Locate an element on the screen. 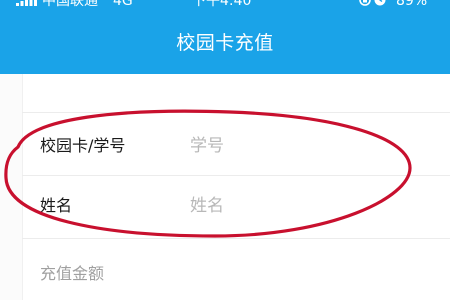 This screenshot has width=450, height=300. left-gutter is located at coordinates (11, 187).